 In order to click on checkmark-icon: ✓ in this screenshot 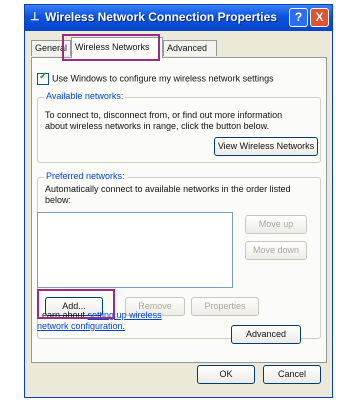, I will do `click(43, 76)`.